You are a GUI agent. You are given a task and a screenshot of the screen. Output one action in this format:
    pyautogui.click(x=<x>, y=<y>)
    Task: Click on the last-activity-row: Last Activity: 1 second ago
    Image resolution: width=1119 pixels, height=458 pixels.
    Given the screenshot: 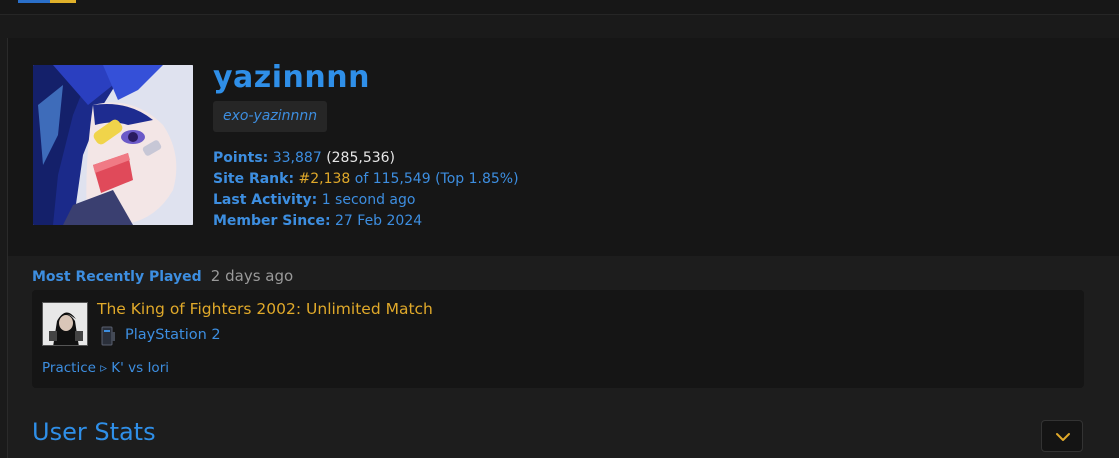 What is the action you would take?
    pyautogui.click(x=314, y=200)
    